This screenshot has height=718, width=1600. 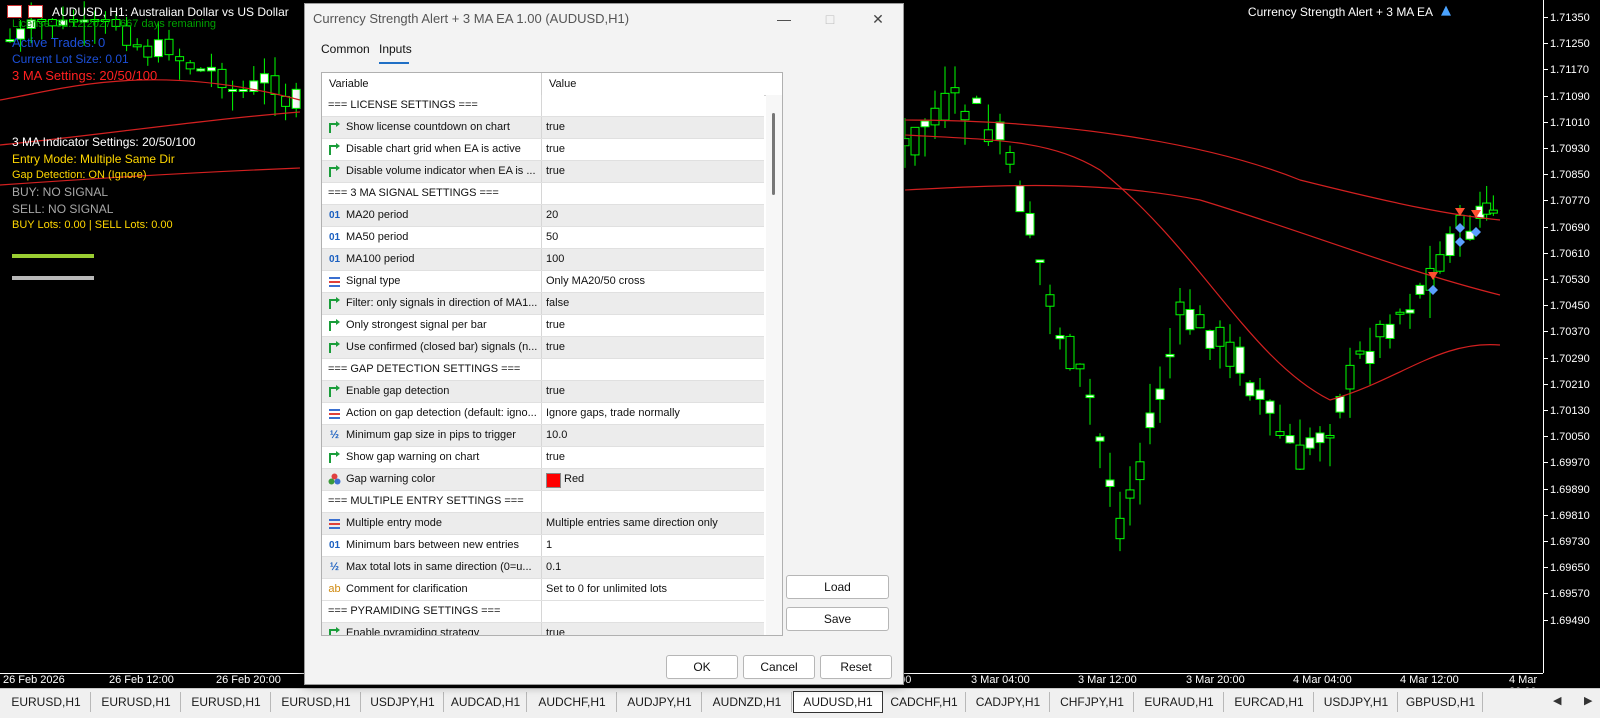 What do you see at coordinates (653, 259) in the screenshot?
I see `value-cell: 100` at bounding box center [653, 259].